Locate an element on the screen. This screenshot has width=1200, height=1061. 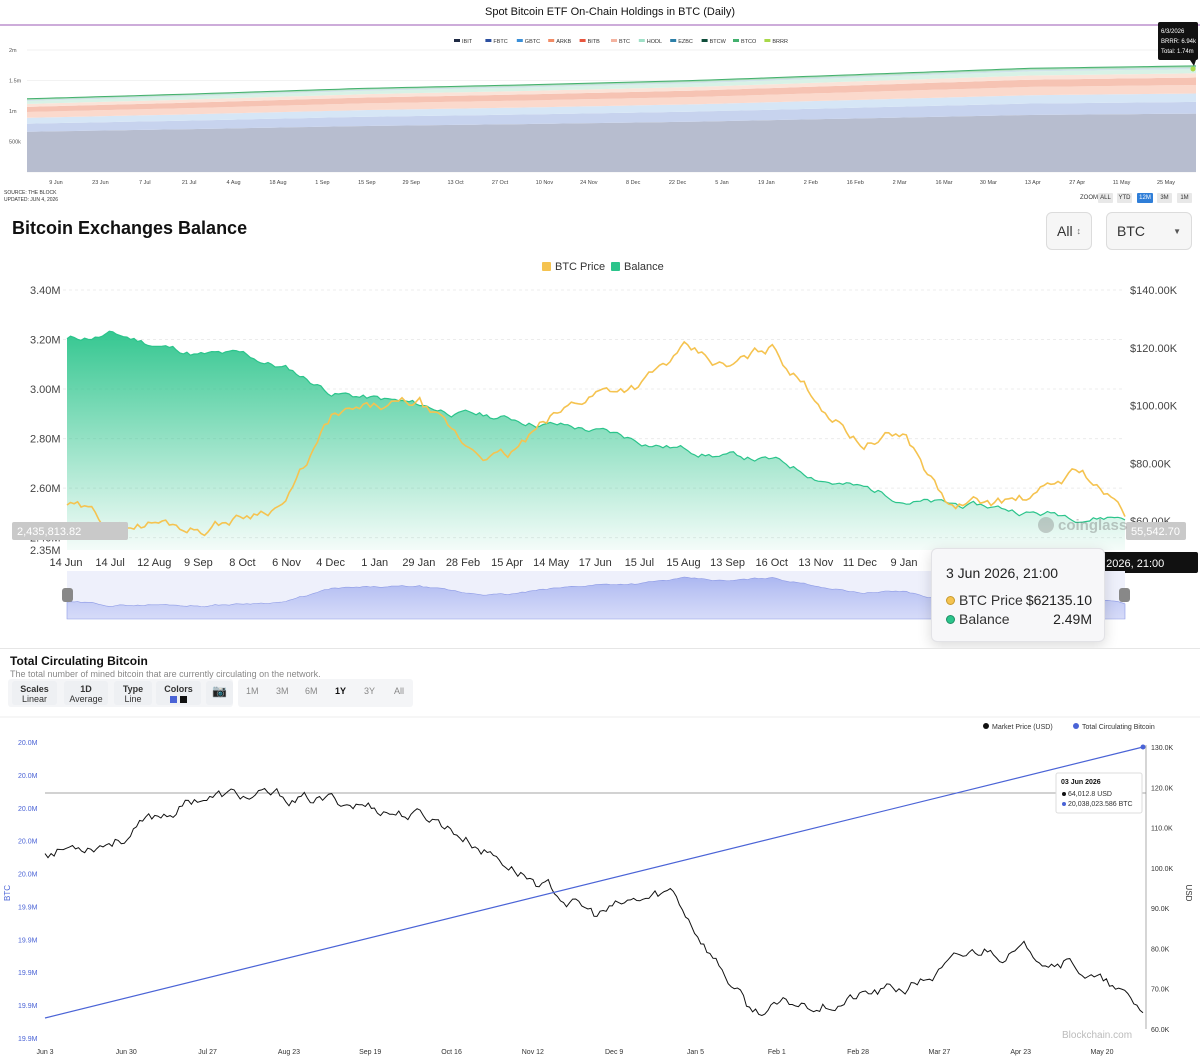
etf-source: SOURCE: THE BLOCK is located at coordinates (30, 193).